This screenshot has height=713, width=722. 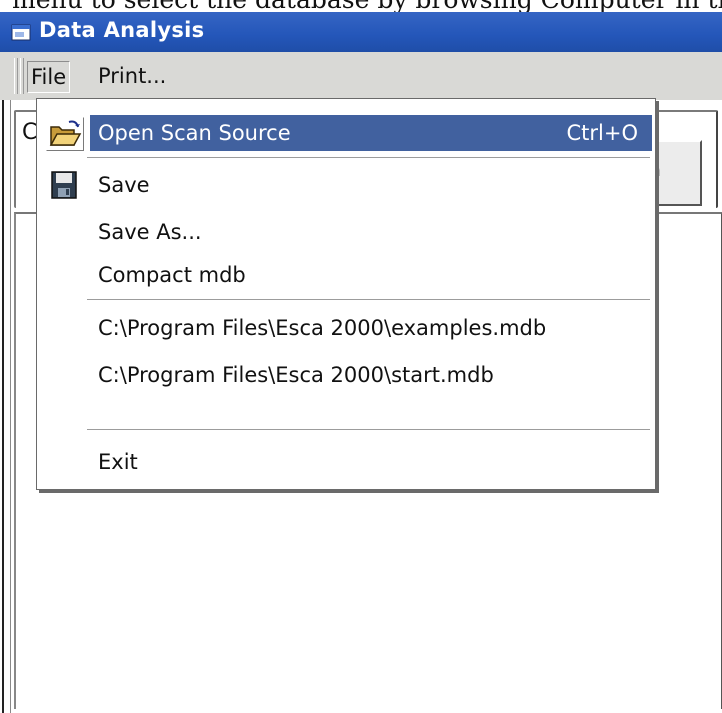 What do you see at coordinates (172, 275) in the screenshot?
I see `menu-item-compact-label: Compact mdb` at bounding box center [172, 275].